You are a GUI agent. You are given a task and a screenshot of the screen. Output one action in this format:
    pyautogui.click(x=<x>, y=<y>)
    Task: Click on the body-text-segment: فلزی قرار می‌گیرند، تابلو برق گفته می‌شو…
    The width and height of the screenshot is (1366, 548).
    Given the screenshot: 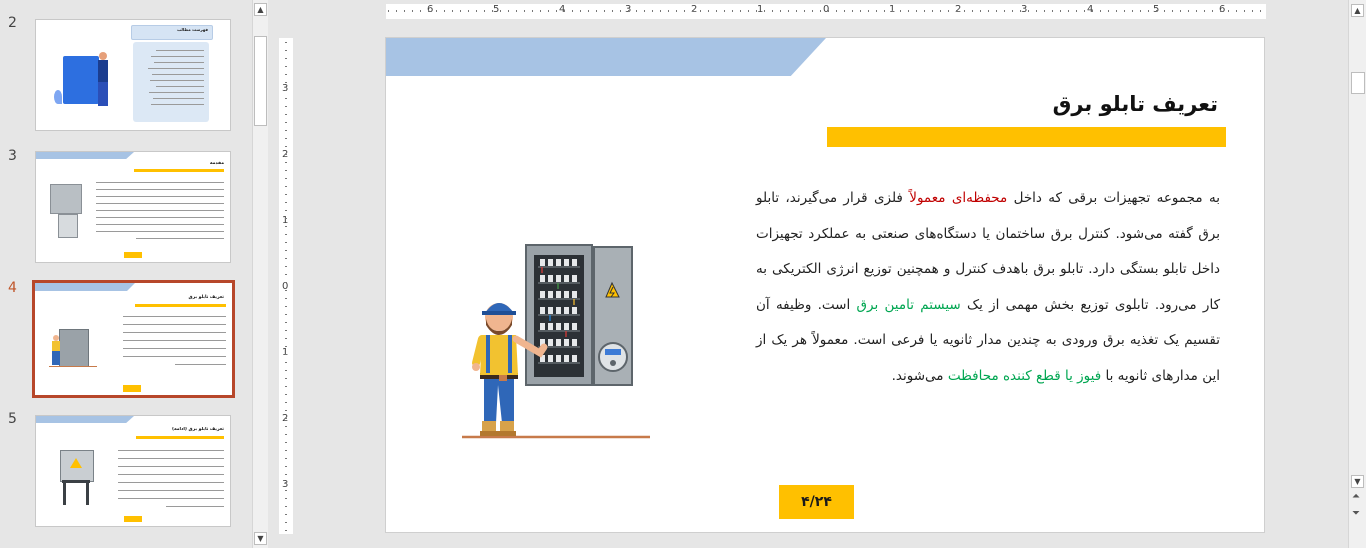 What is the action you would take?
    pyautogui.click(x=988, y=251)
    